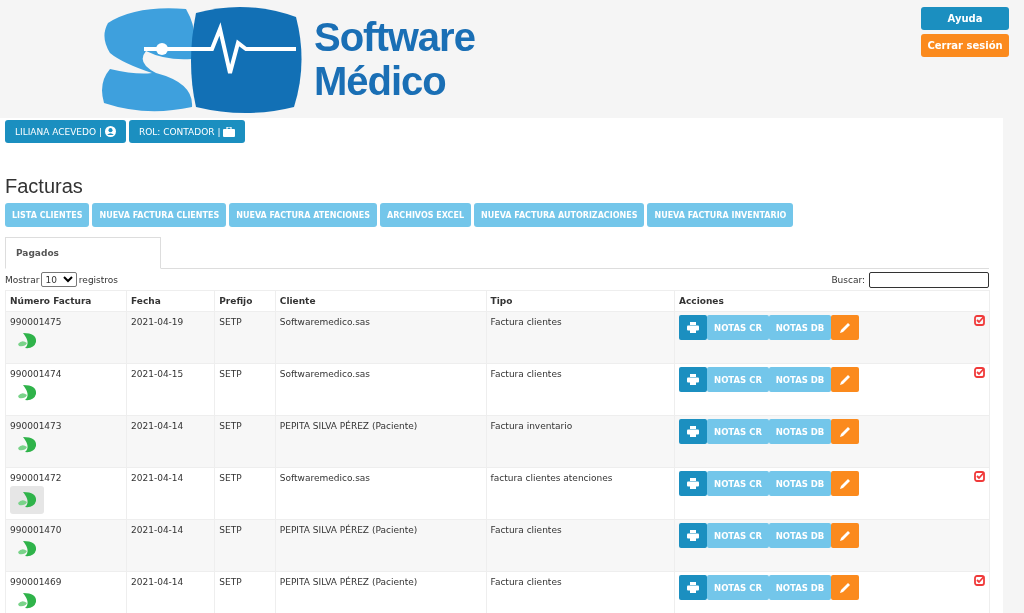 This screenshot has height=613, width=1024. I want to click on table-cell: 2021-04-19, so click(170, 337).